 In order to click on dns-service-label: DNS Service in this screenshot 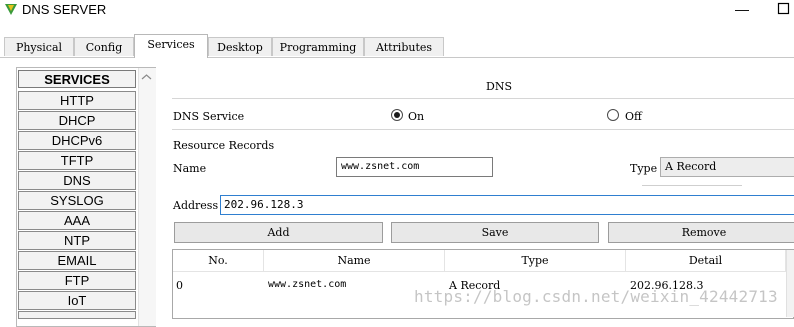, I will do `click(209, 116)`.